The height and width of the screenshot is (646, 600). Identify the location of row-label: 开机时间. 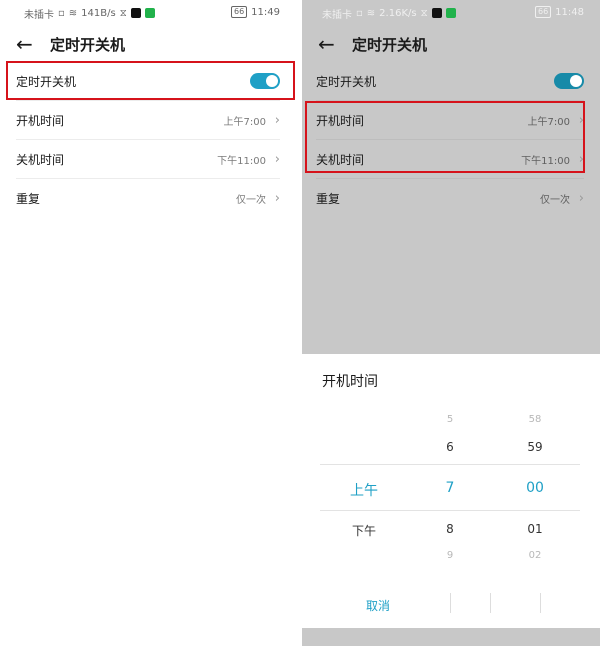
(40, 120).